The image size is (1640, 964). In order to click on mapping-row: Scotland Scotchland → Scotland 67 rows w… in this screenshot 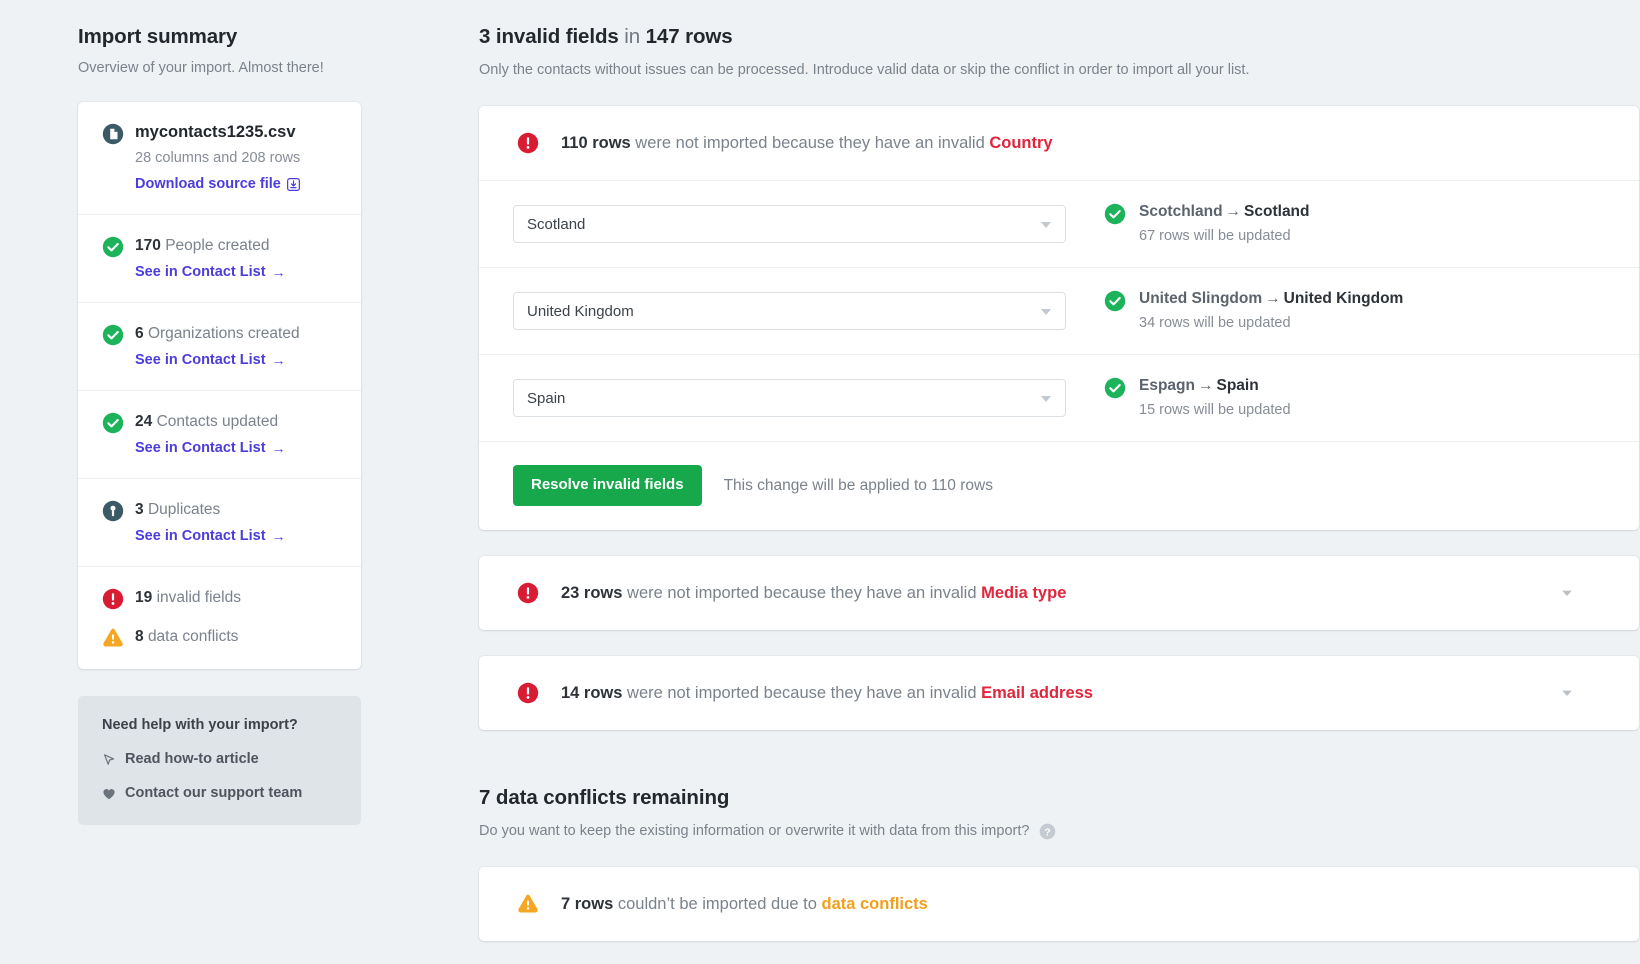, I will do `click(1059, 224)`.